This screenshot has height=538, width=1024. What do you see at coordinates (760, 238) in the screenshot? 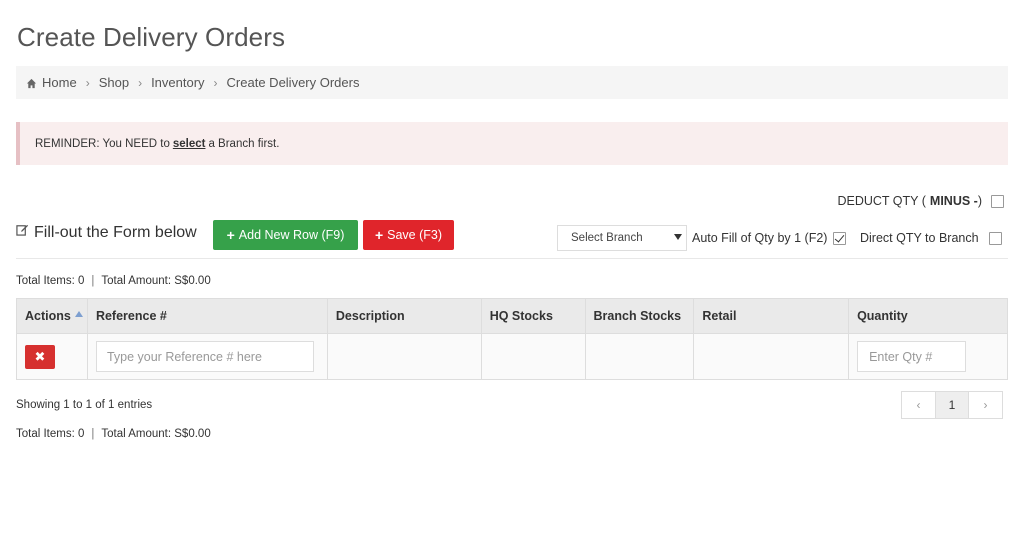
I see `autofill-label: Auto Fill of Qty by 1 (F2)` at bounding box center [760, 238].